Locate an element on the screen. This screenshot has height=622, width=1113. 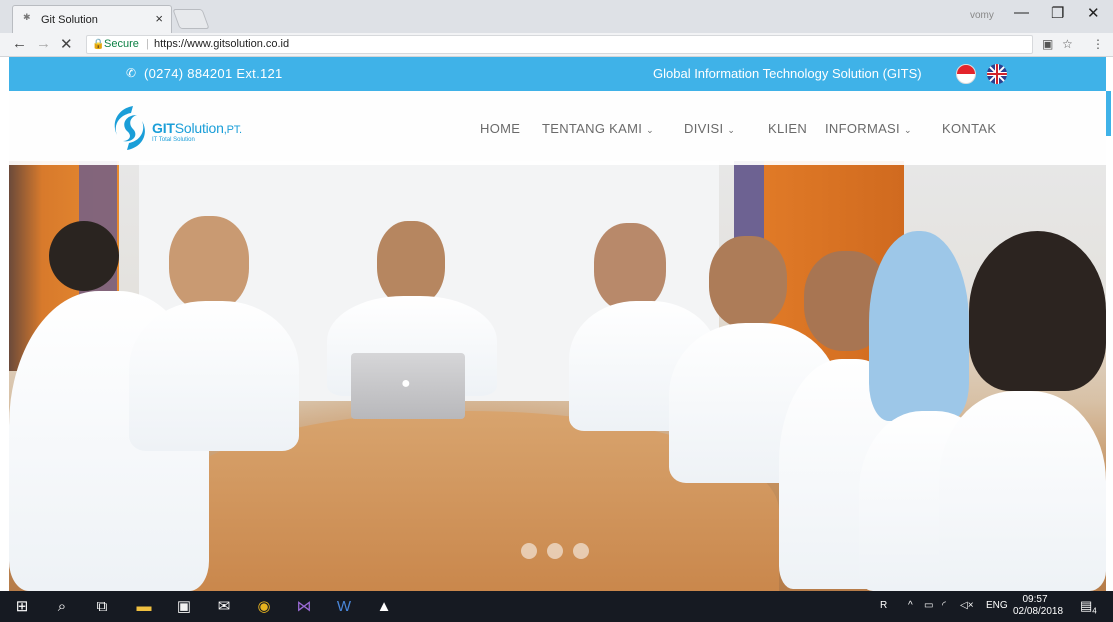
search-icon: ⌕ is located at coordinates (62, 607).